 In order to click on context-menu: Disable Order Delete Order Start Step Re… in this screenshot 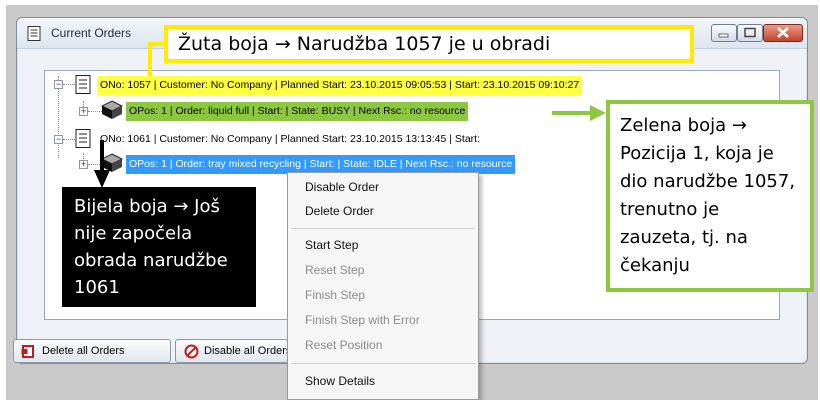, I will do `click(383, 286)`.